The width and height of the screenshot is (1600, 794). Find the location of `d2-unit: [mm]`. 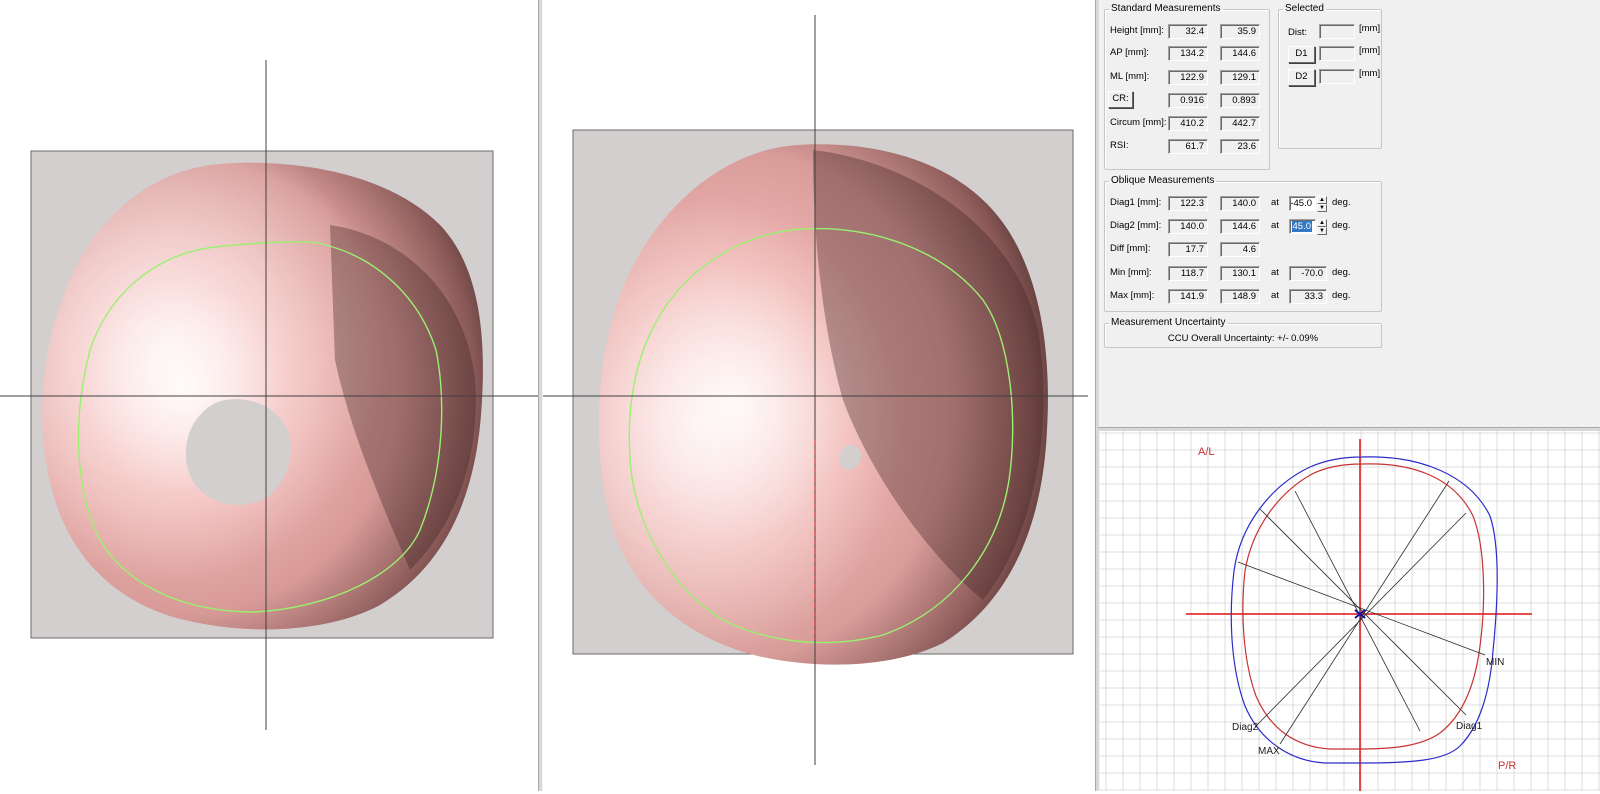

d2-unit: [mm] is located at coordinates (1370, 73).